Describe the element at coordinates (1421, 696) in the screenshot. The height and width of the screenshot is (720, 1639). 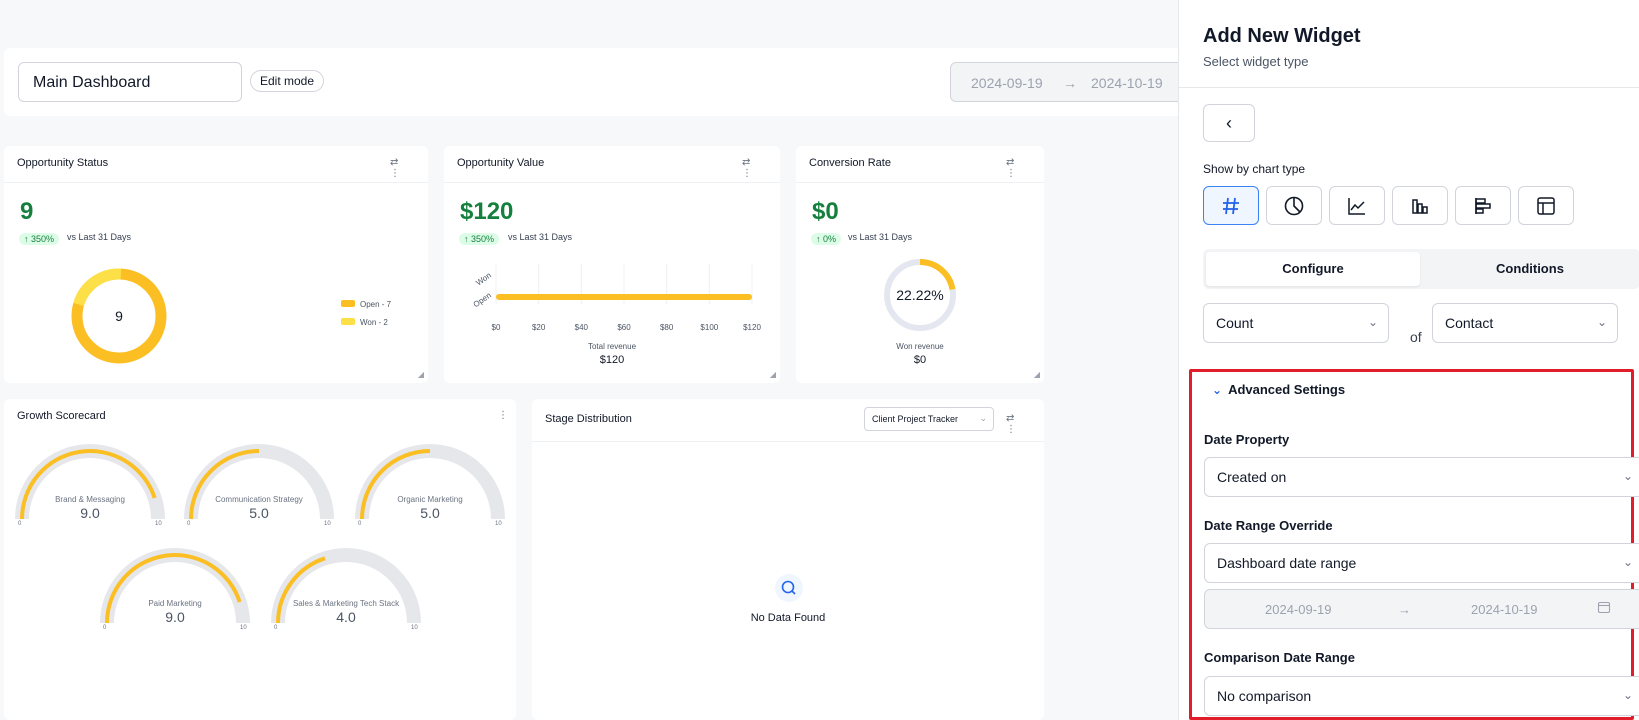
I see `comparison-date-range-select: No comparison ⌄` at that location.